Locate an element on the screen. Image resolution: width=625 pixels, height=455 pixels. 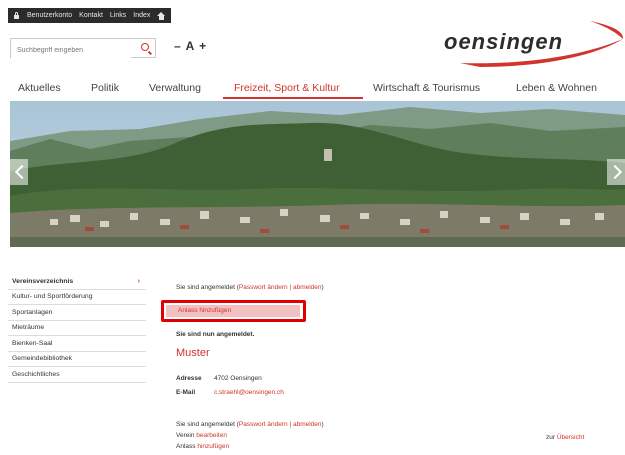
sidebar-item-gemeindebibliothek: Gemeindebibliothek is located at coordinates (77, 359).